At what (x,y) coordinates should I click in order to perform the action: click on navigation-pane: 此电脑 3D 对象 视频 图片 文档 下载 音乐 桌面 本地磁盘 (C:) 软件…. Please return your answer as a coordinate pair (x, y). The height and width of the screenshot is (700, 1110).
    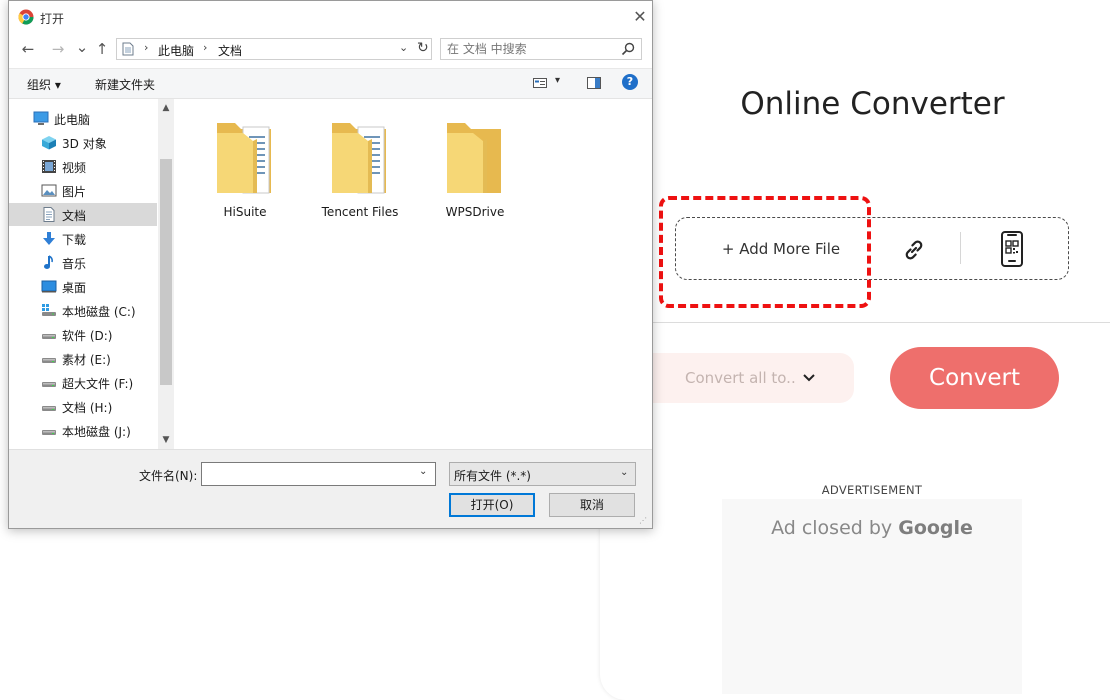
    Looking at the image, I should click on (83, 274).